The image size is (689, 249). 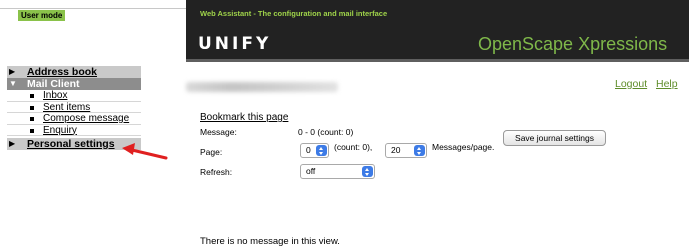 I want to click on user-mode-badge: User mode, so click(x=42, y=15).